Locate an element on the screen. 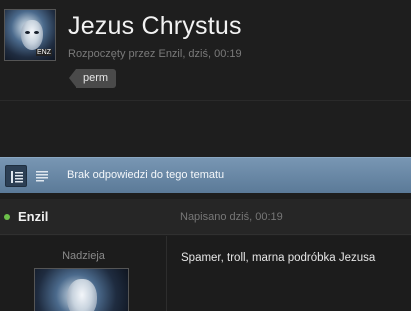 The image size is (411, 311). topic-toolbar: Brak odpowiedzi do tego tematu is located at coordinates (205, 175).